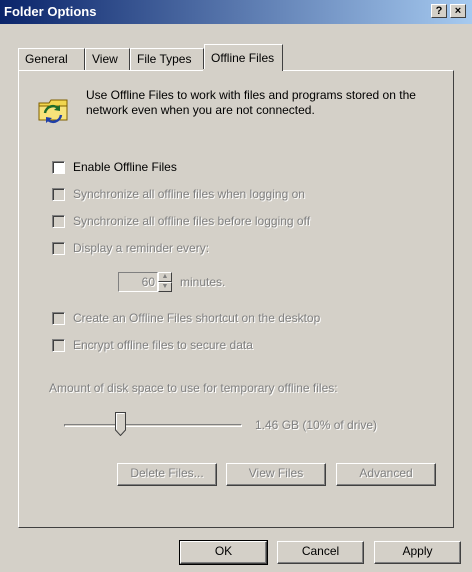  Describe the element at coordinates (458, 11) in the screenshot. I see `close-button: ×` at that location.